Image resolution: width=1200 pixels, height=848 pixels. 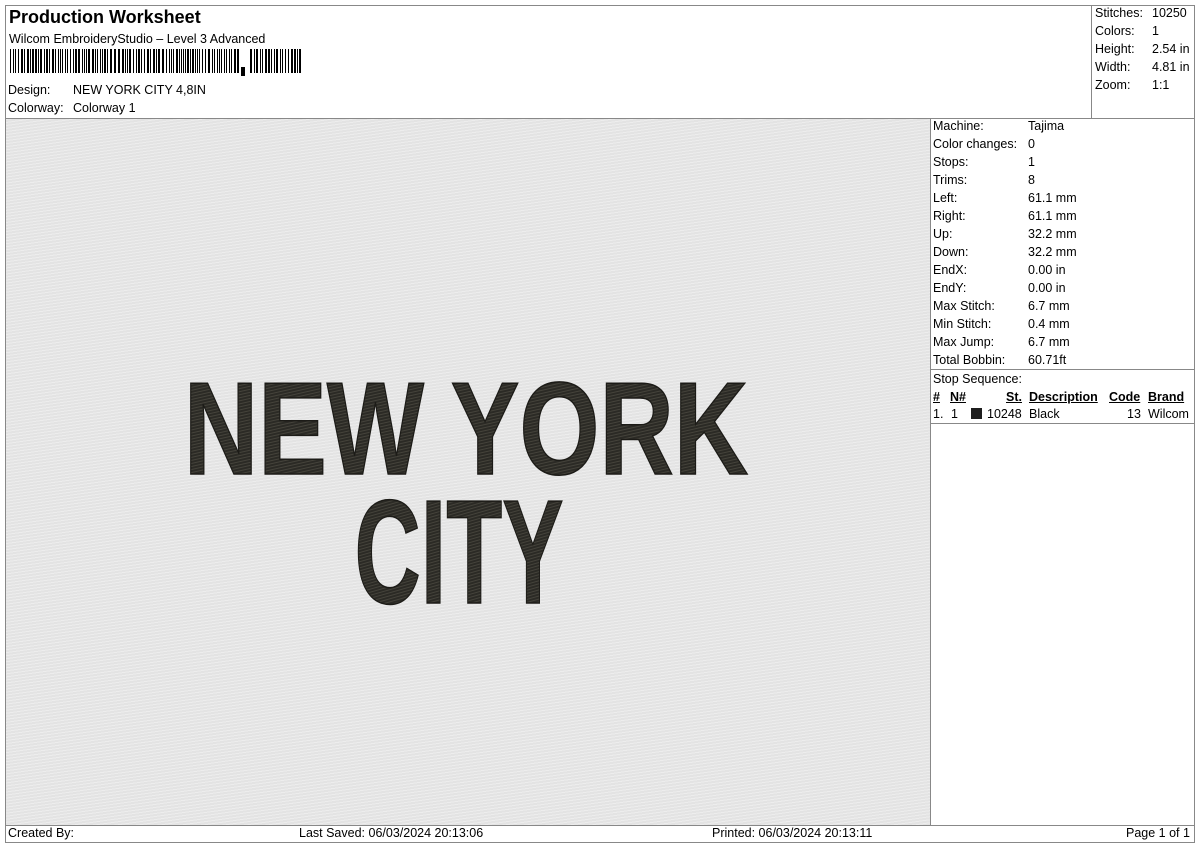 I want to click on up-label: Up:, so click(x=943, y=234).